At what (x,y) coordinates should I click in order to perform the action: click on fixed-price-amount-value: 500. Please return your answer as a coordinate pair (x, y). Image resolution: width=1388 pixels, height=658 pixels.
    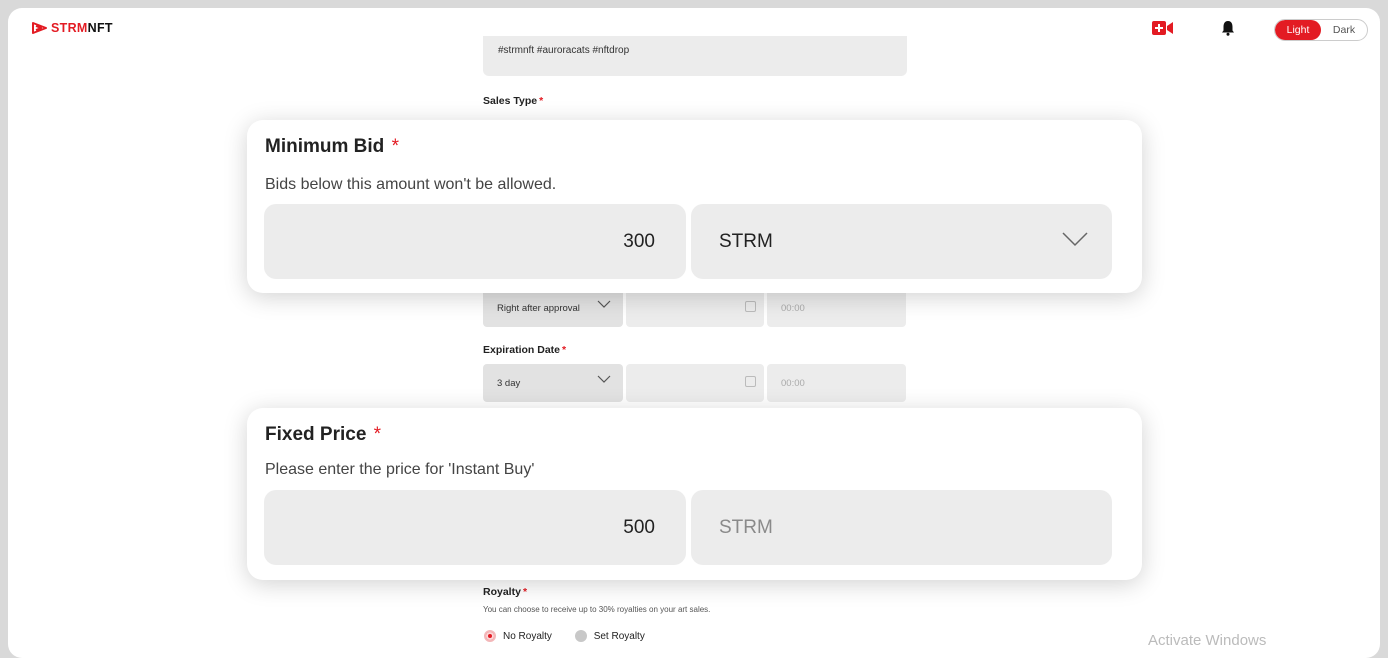
    Looking at the image, I should click on (639, 527).